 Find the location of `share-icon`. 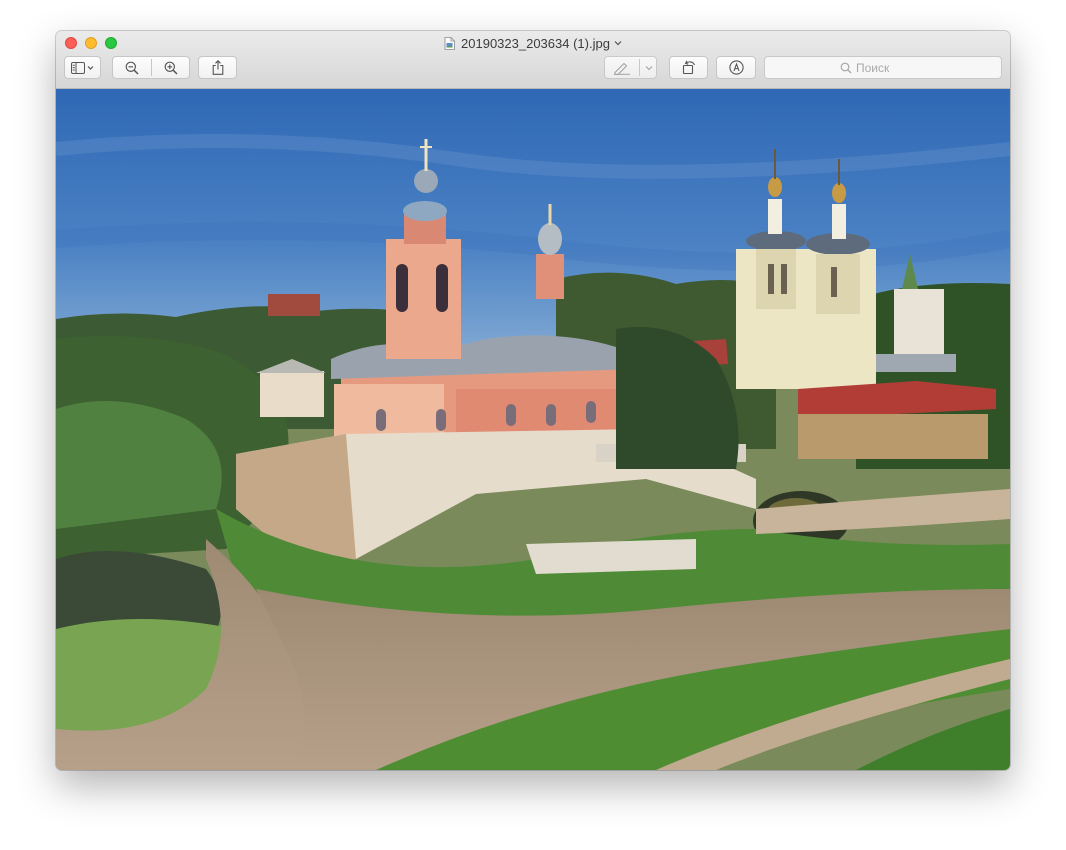

share-icon is located at coordinates (217, 67).